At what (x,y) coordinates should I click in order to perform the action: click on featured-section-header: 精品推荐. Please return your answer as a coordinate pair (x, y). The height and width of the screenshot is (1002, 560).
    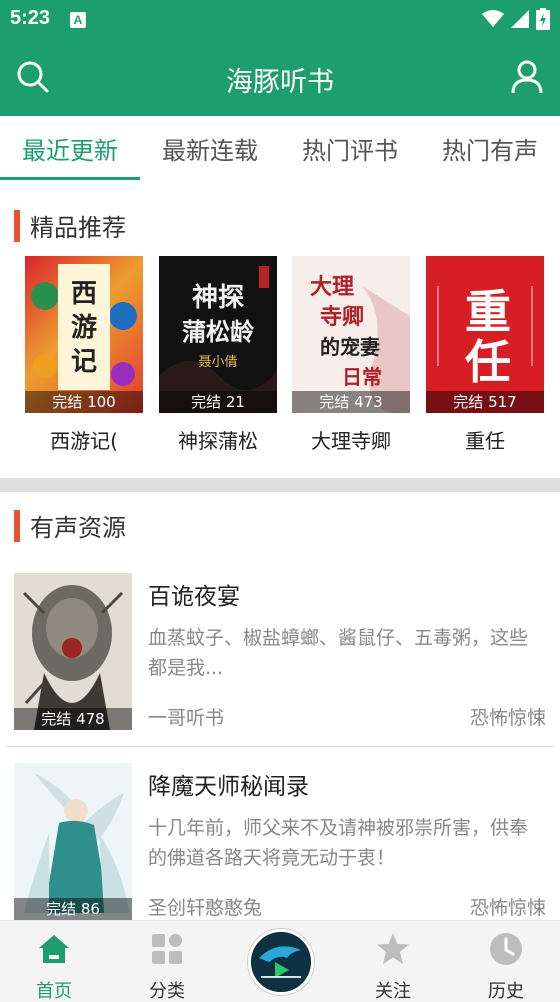
    Looking at the image, I should click on (70, 225).